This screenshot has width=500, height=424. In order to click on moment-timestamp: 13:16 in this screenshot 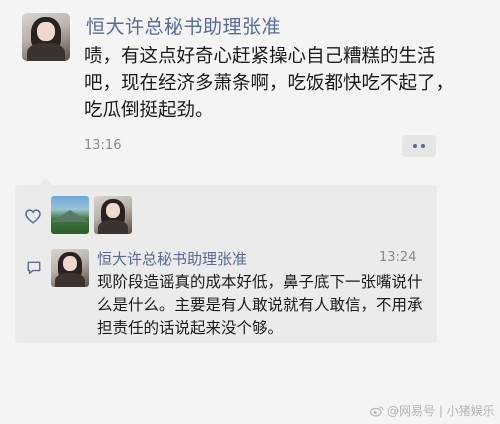, I will do `click(103, 145)`.